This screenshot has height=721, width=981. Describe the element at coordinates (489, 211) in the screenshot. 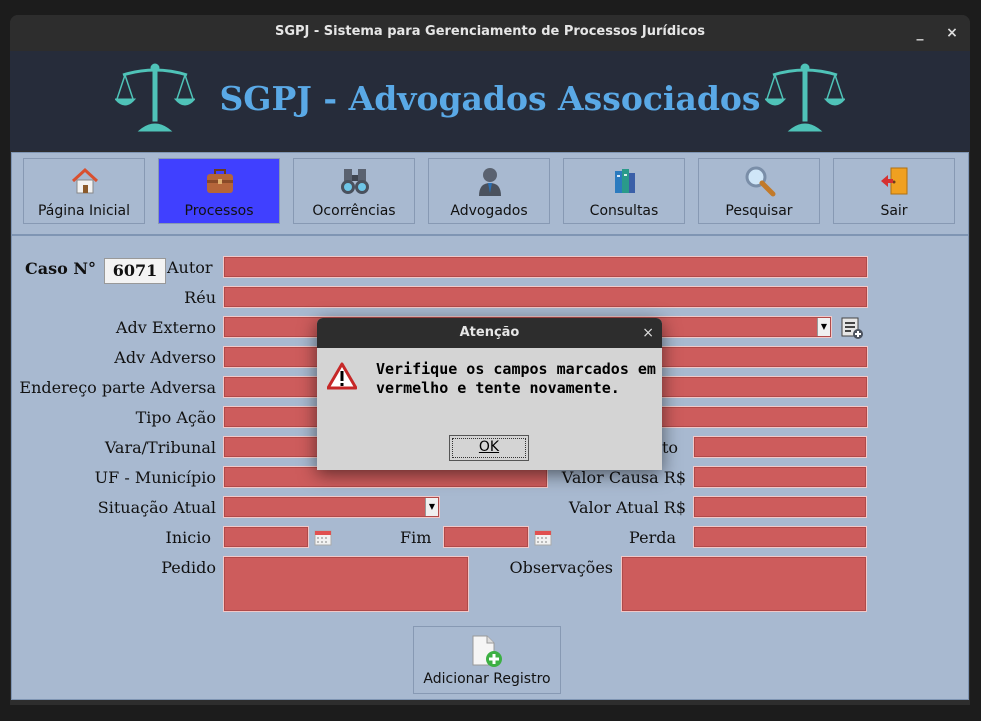

I see `nav-label: Advogados` at that location.